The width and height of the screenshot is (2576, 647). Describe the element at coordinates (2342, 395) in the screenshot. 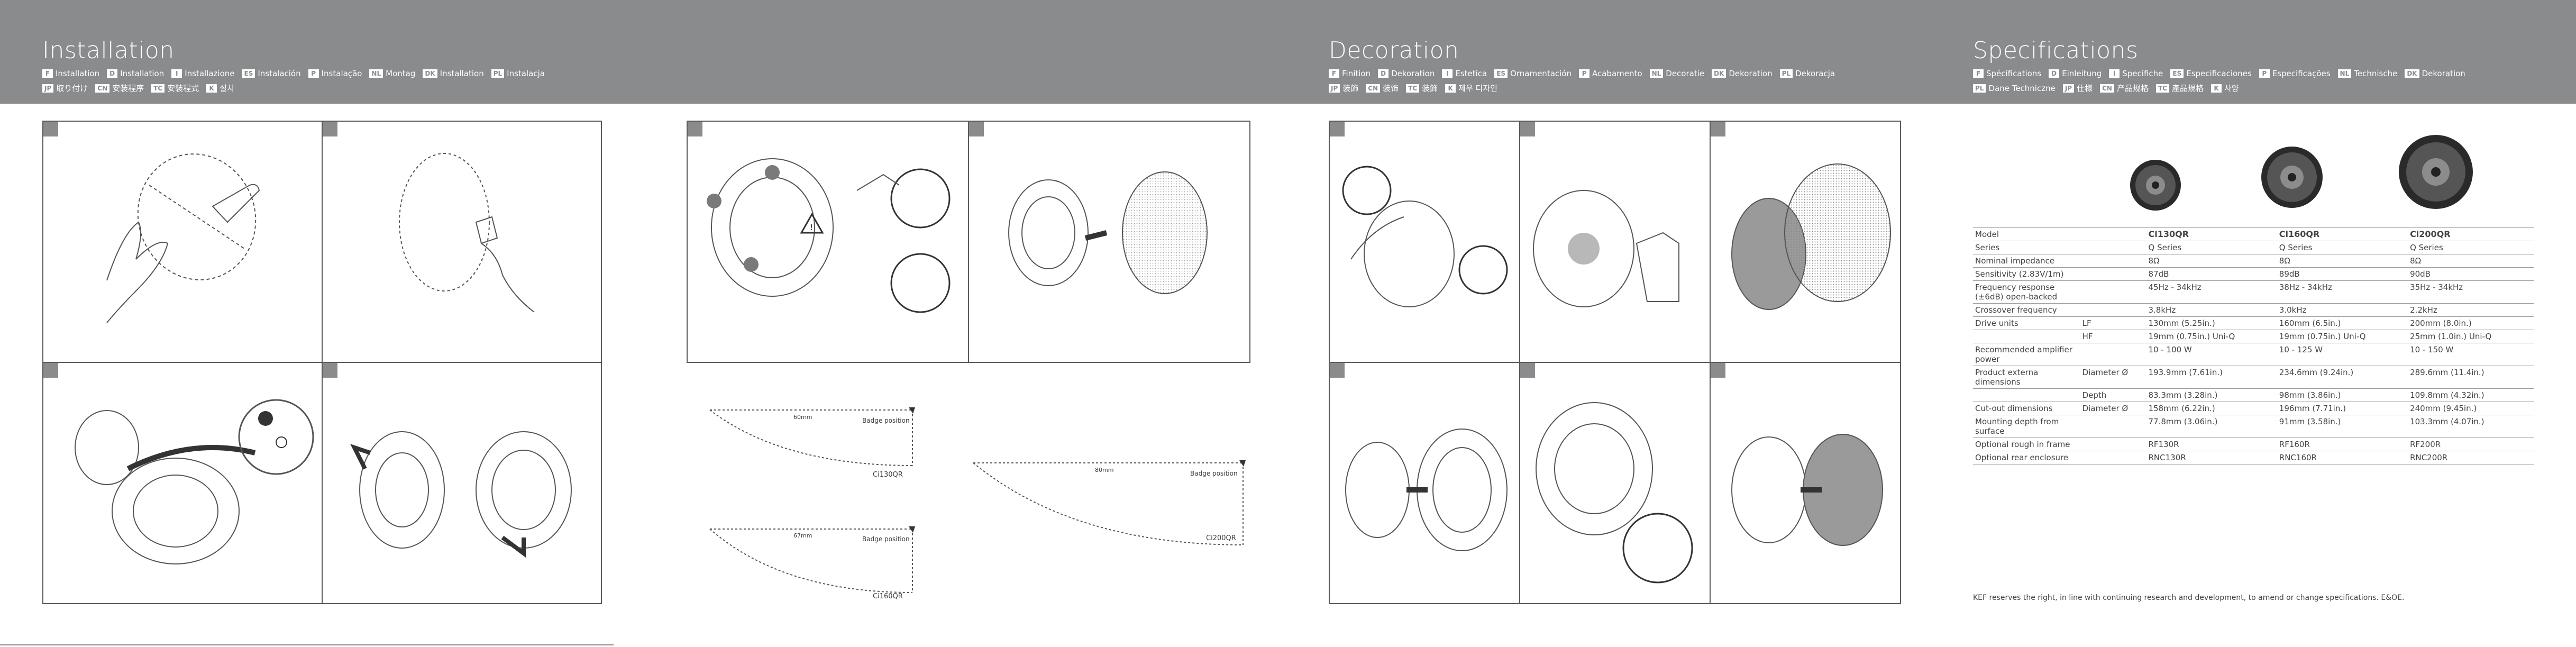

I see `spec-value: 98mm (3.86in.)` at that location.